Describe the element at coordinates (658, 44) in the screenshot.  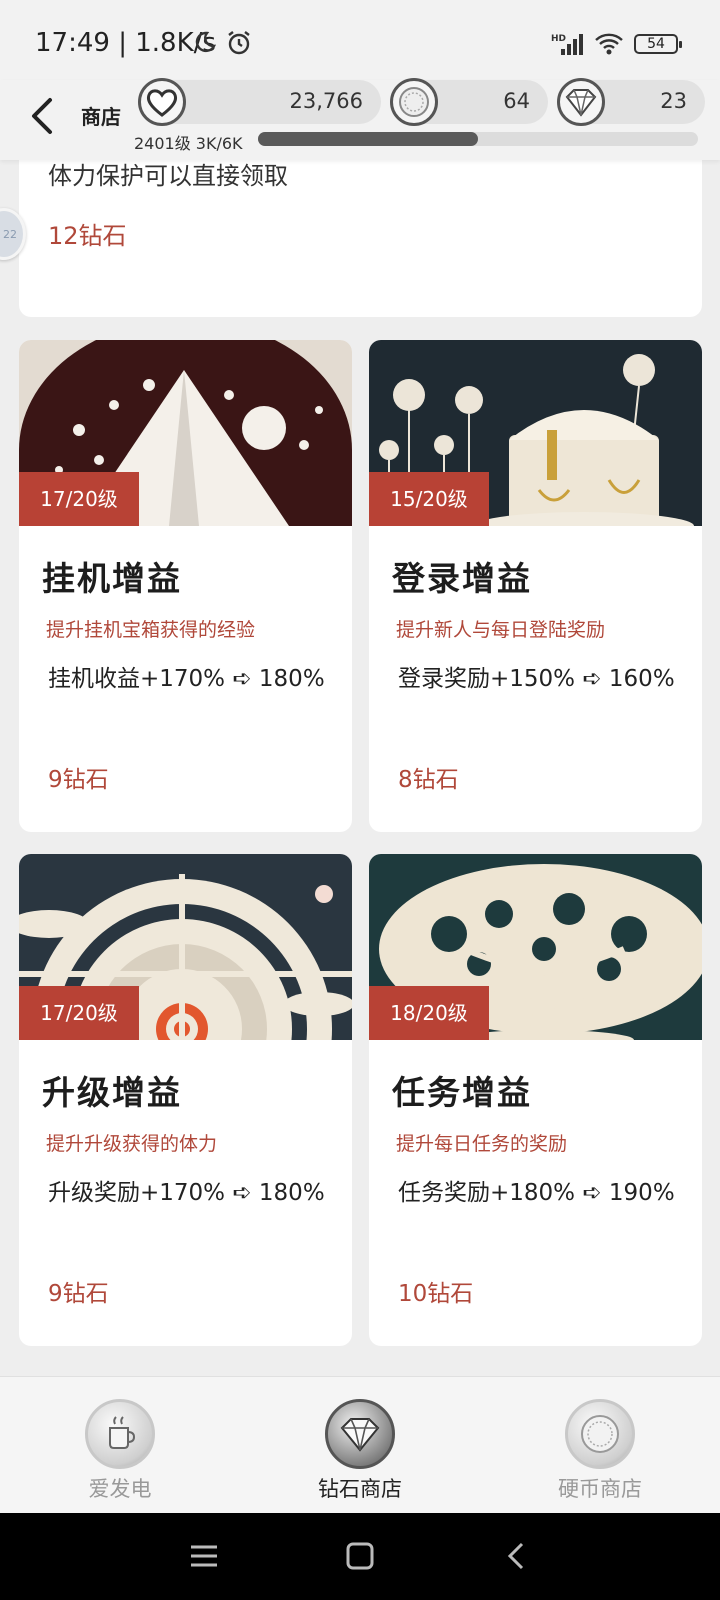
I see `battery-icon: 54` at that location.